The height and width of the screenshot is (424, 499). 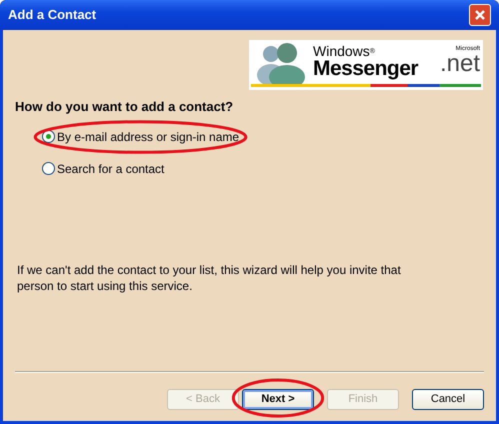 I want to click on close-button, so click(x=480, y=15).